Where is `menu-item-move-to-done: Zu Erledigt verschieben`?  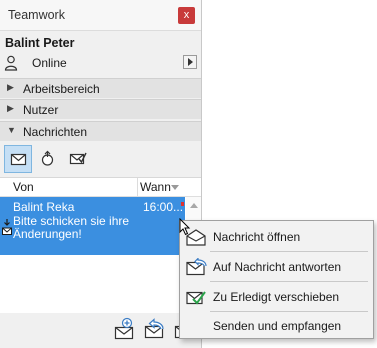
menu-item-move-to-done: Zu Erledigt verschieben is located at coordinates (276, 297).